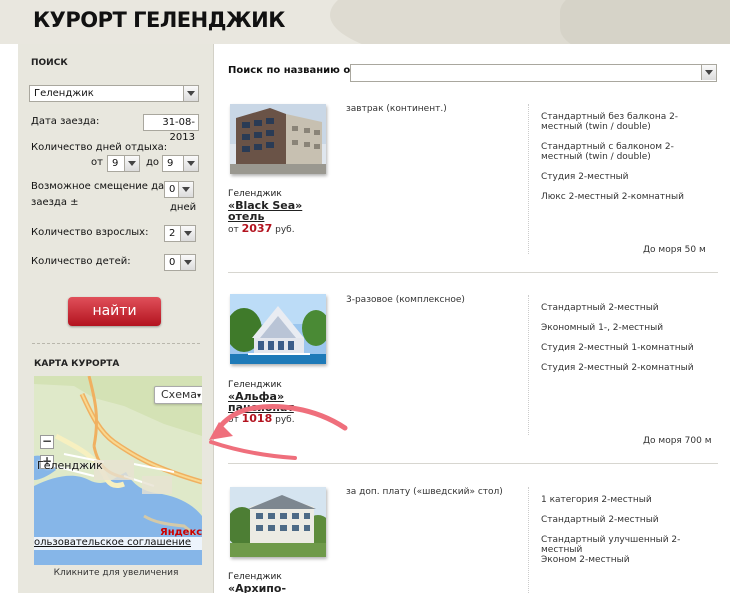 The height and width of the screenshot is (593, 730). Describe the element at coordinates (626, 560) in the screenshot. I see `room-type-link: Эконом 2-местный` at that location.